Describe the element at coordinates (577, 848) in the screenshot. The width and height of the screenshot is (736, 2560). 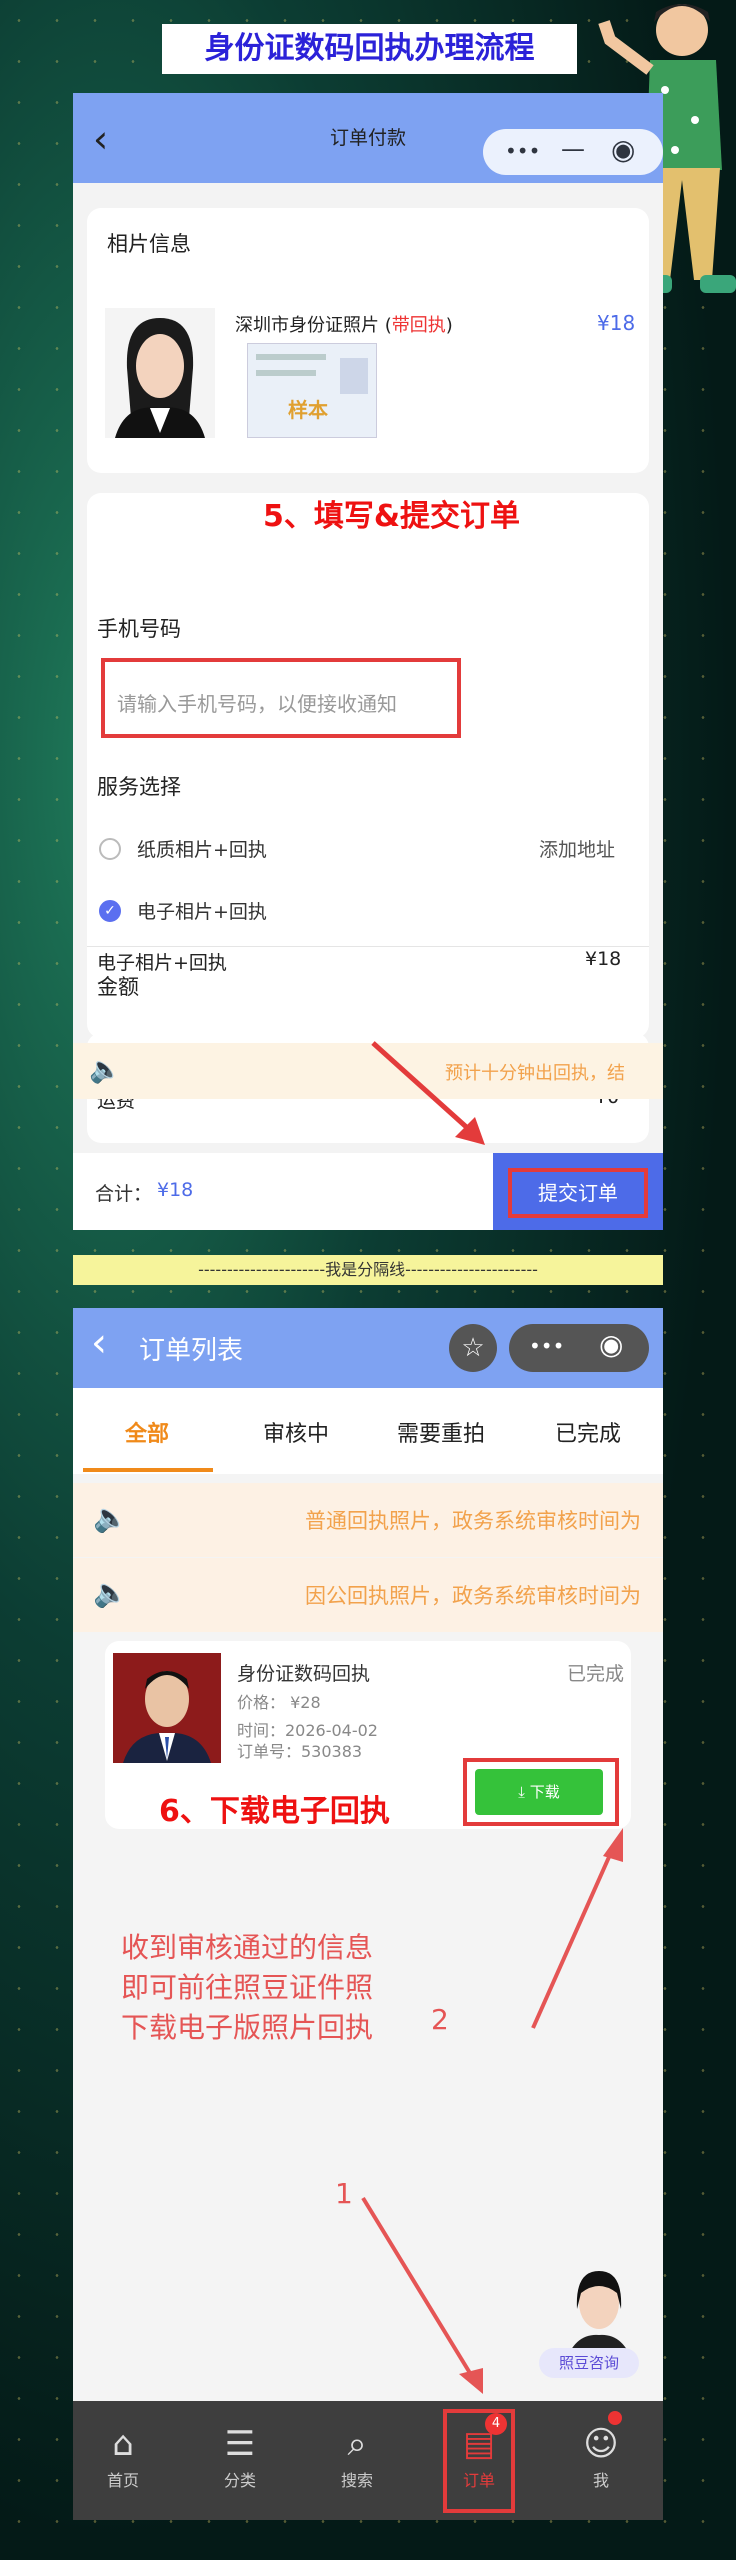
I see `add-address-link: 添加地址` at that location.